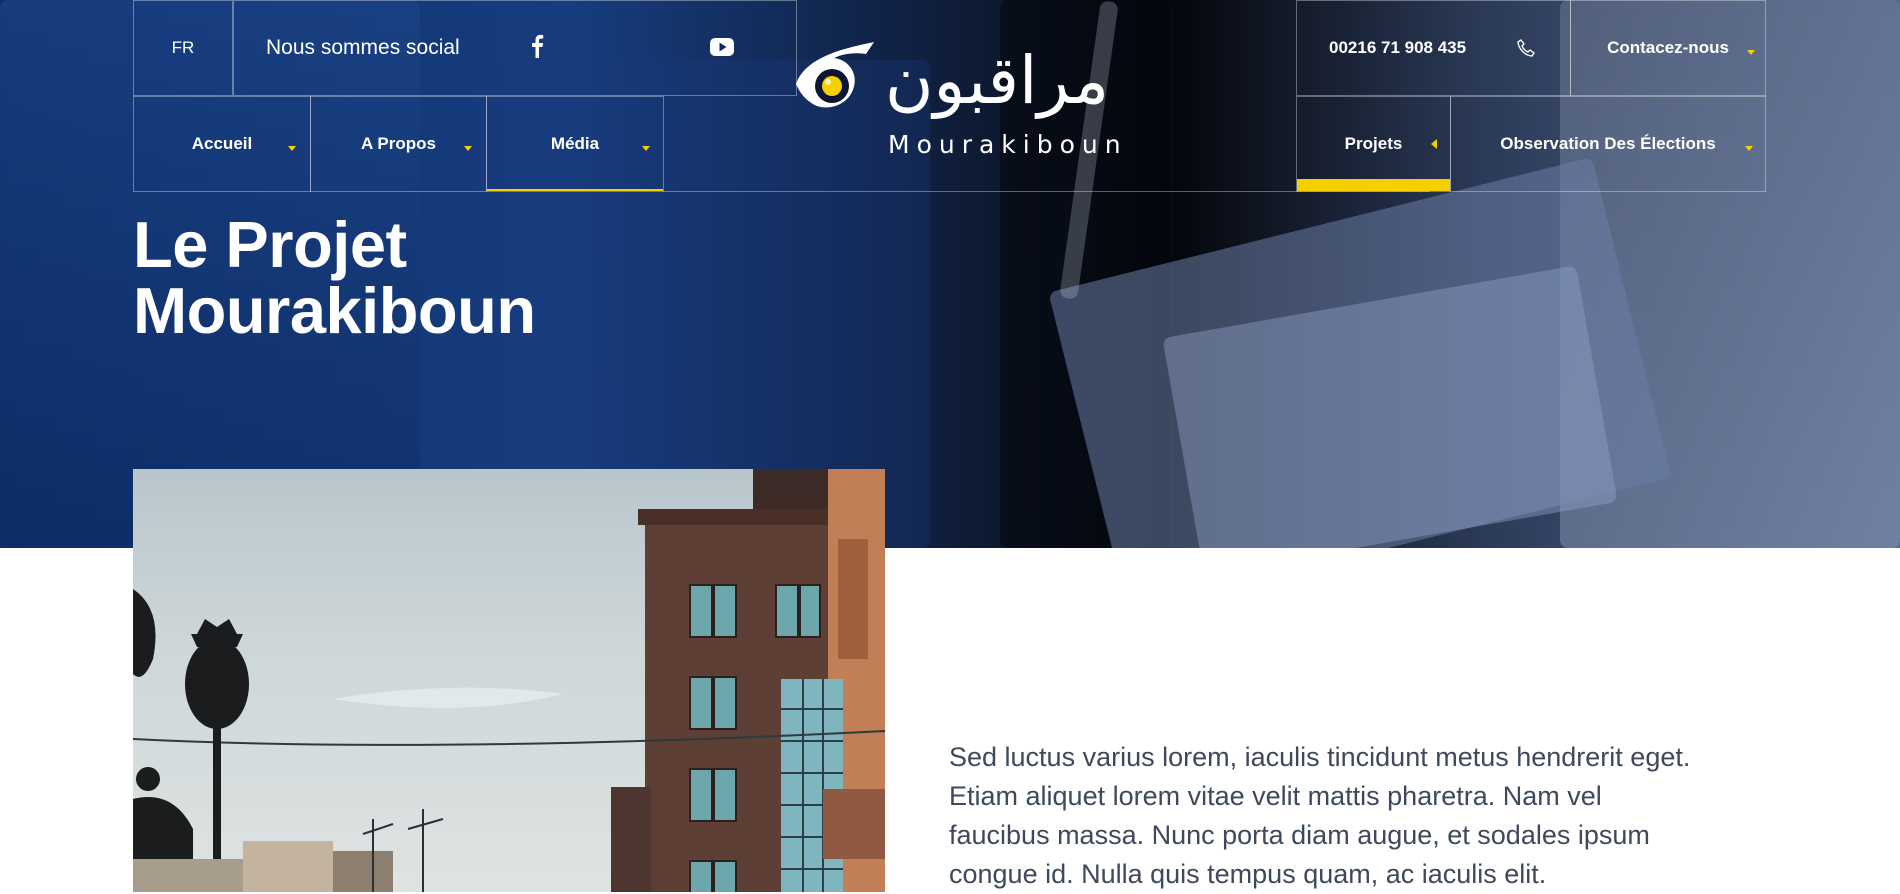 This screenshot has height=894, width=1900. I want to click on eye-icon, so click(835, 75).